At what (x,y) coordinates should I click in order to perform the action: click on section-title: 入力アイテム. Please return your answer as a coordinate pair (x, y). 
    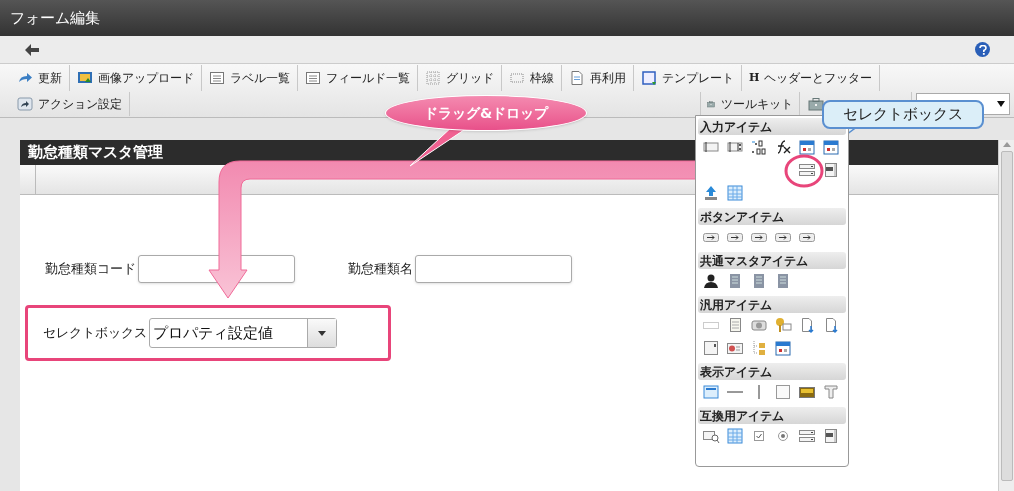
    Looking at the image, I should click on (736, 127).